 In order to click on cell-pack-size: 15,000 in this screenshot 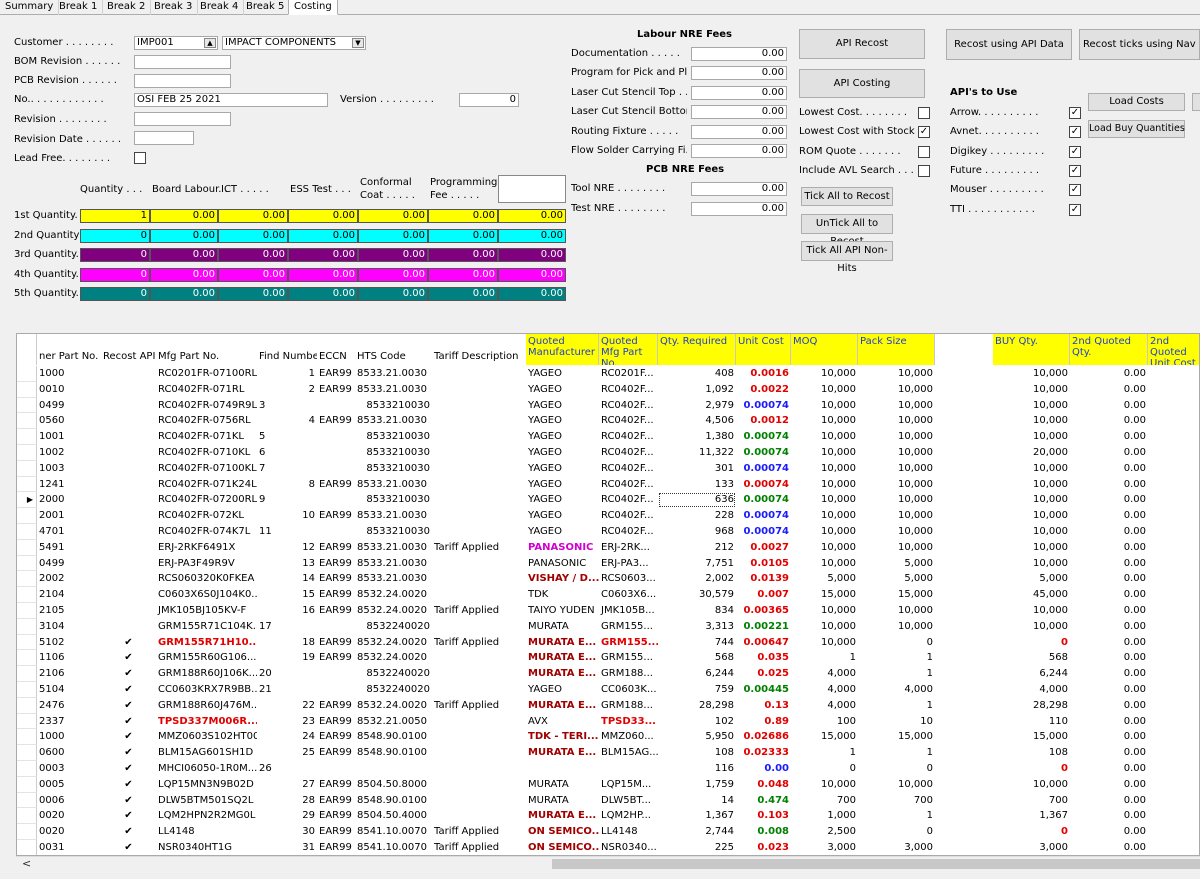, I will do `click(896, 737)`.